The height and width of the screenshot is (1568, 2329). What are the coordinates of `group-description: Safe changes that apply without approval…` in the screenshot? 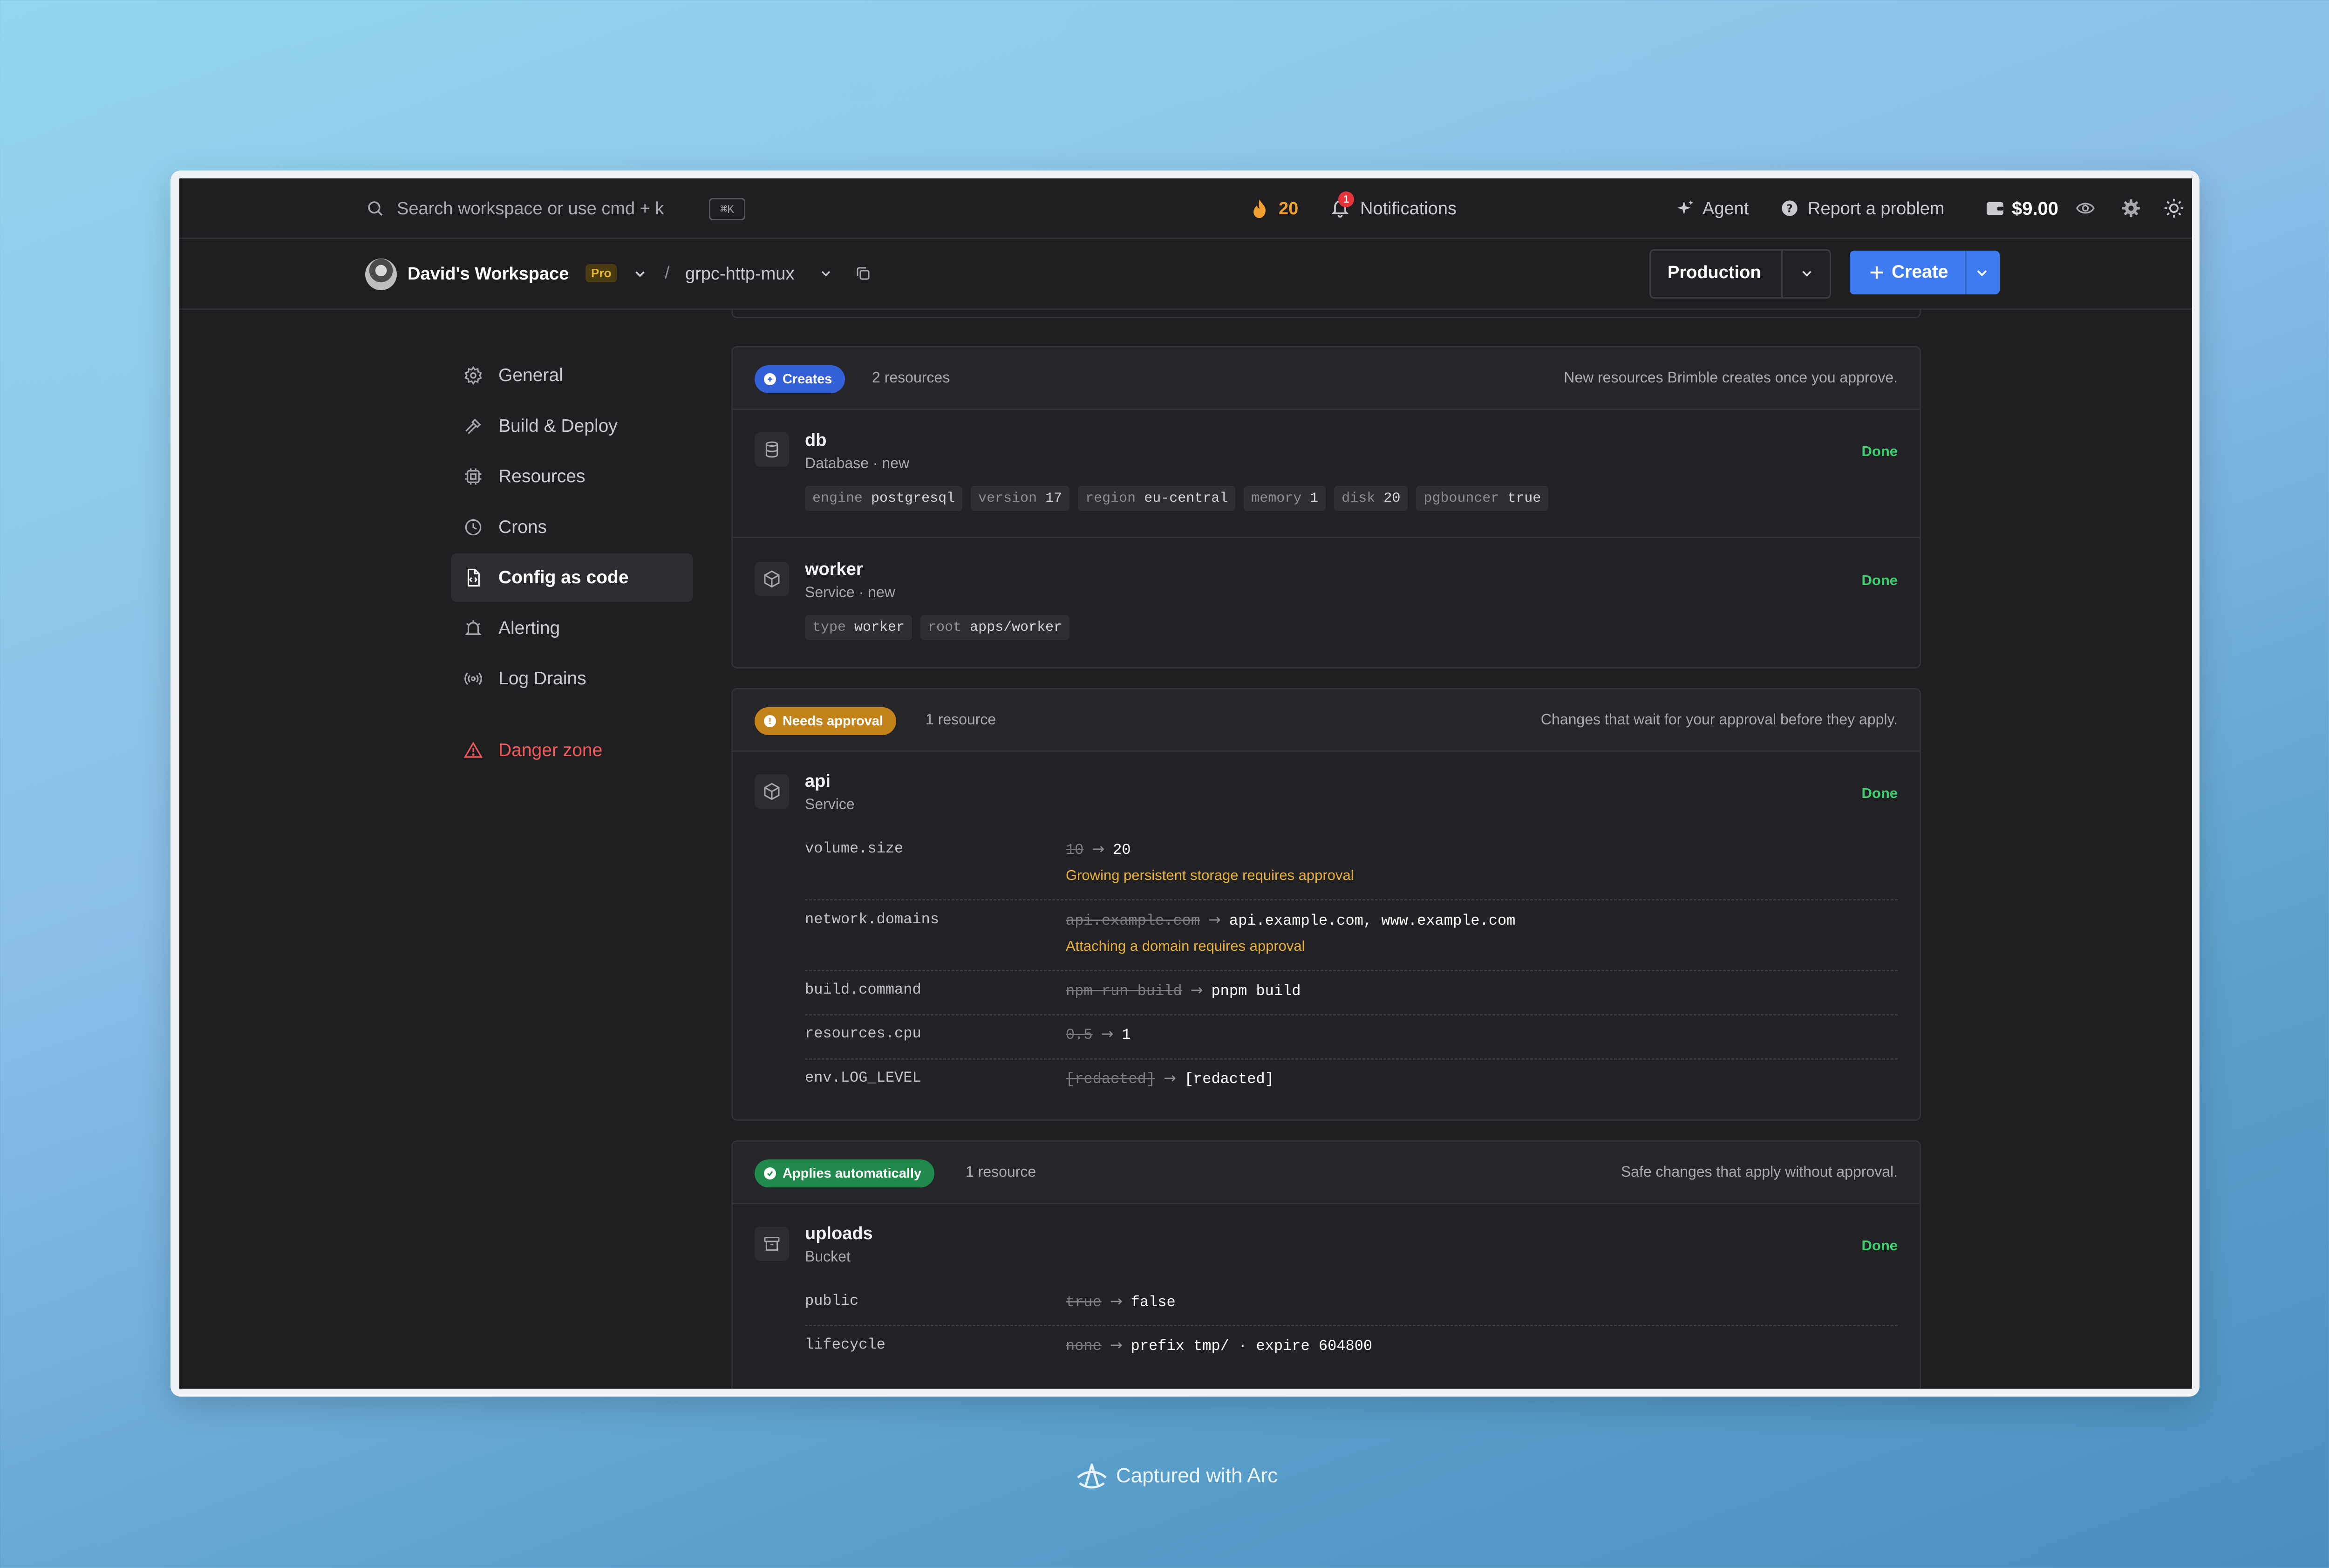 It's located at (1759, 1171).